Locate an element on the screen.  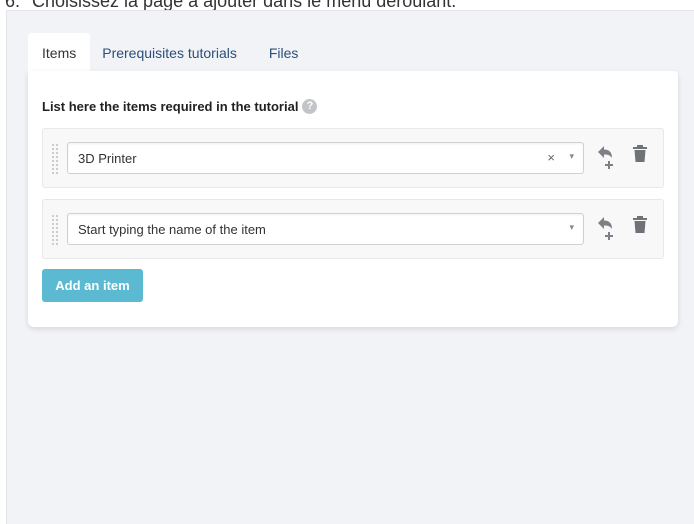
tab-files: Files is located at coordinates (282, 52).